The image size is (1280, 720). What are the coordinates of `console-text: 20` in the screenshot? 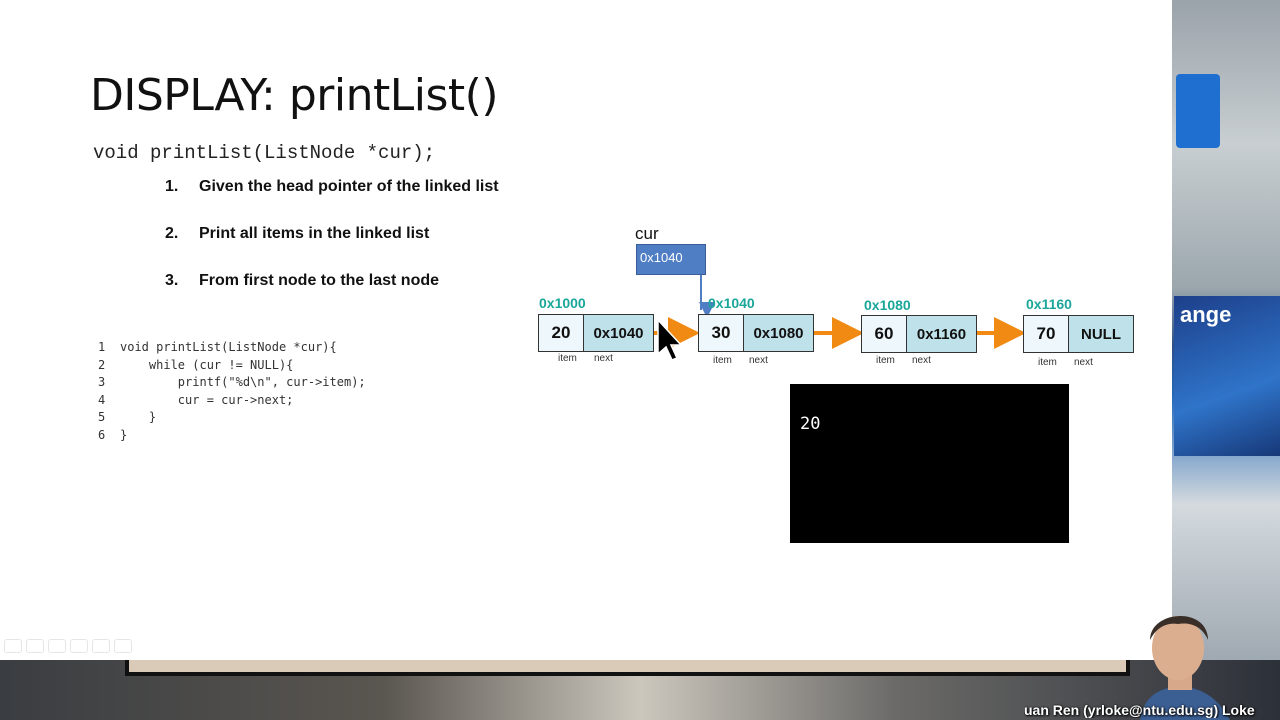 It's located at (810, 424).